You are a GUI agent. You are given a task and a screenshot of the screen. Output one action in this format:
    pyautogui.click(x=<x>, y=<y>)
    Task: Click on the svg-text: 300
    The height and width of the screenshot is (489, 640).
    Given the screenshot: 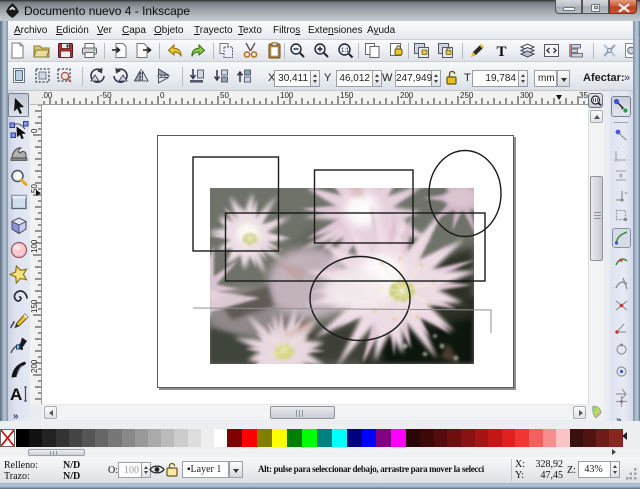 What is the action you would take?
    pyautogui.click(x=527, y=95)
    